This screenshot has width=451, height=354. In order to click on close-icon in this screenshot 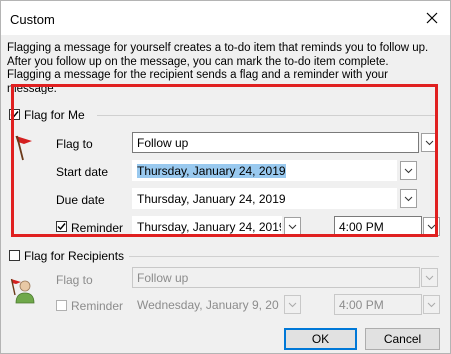, I will do `click(432, 18)`.